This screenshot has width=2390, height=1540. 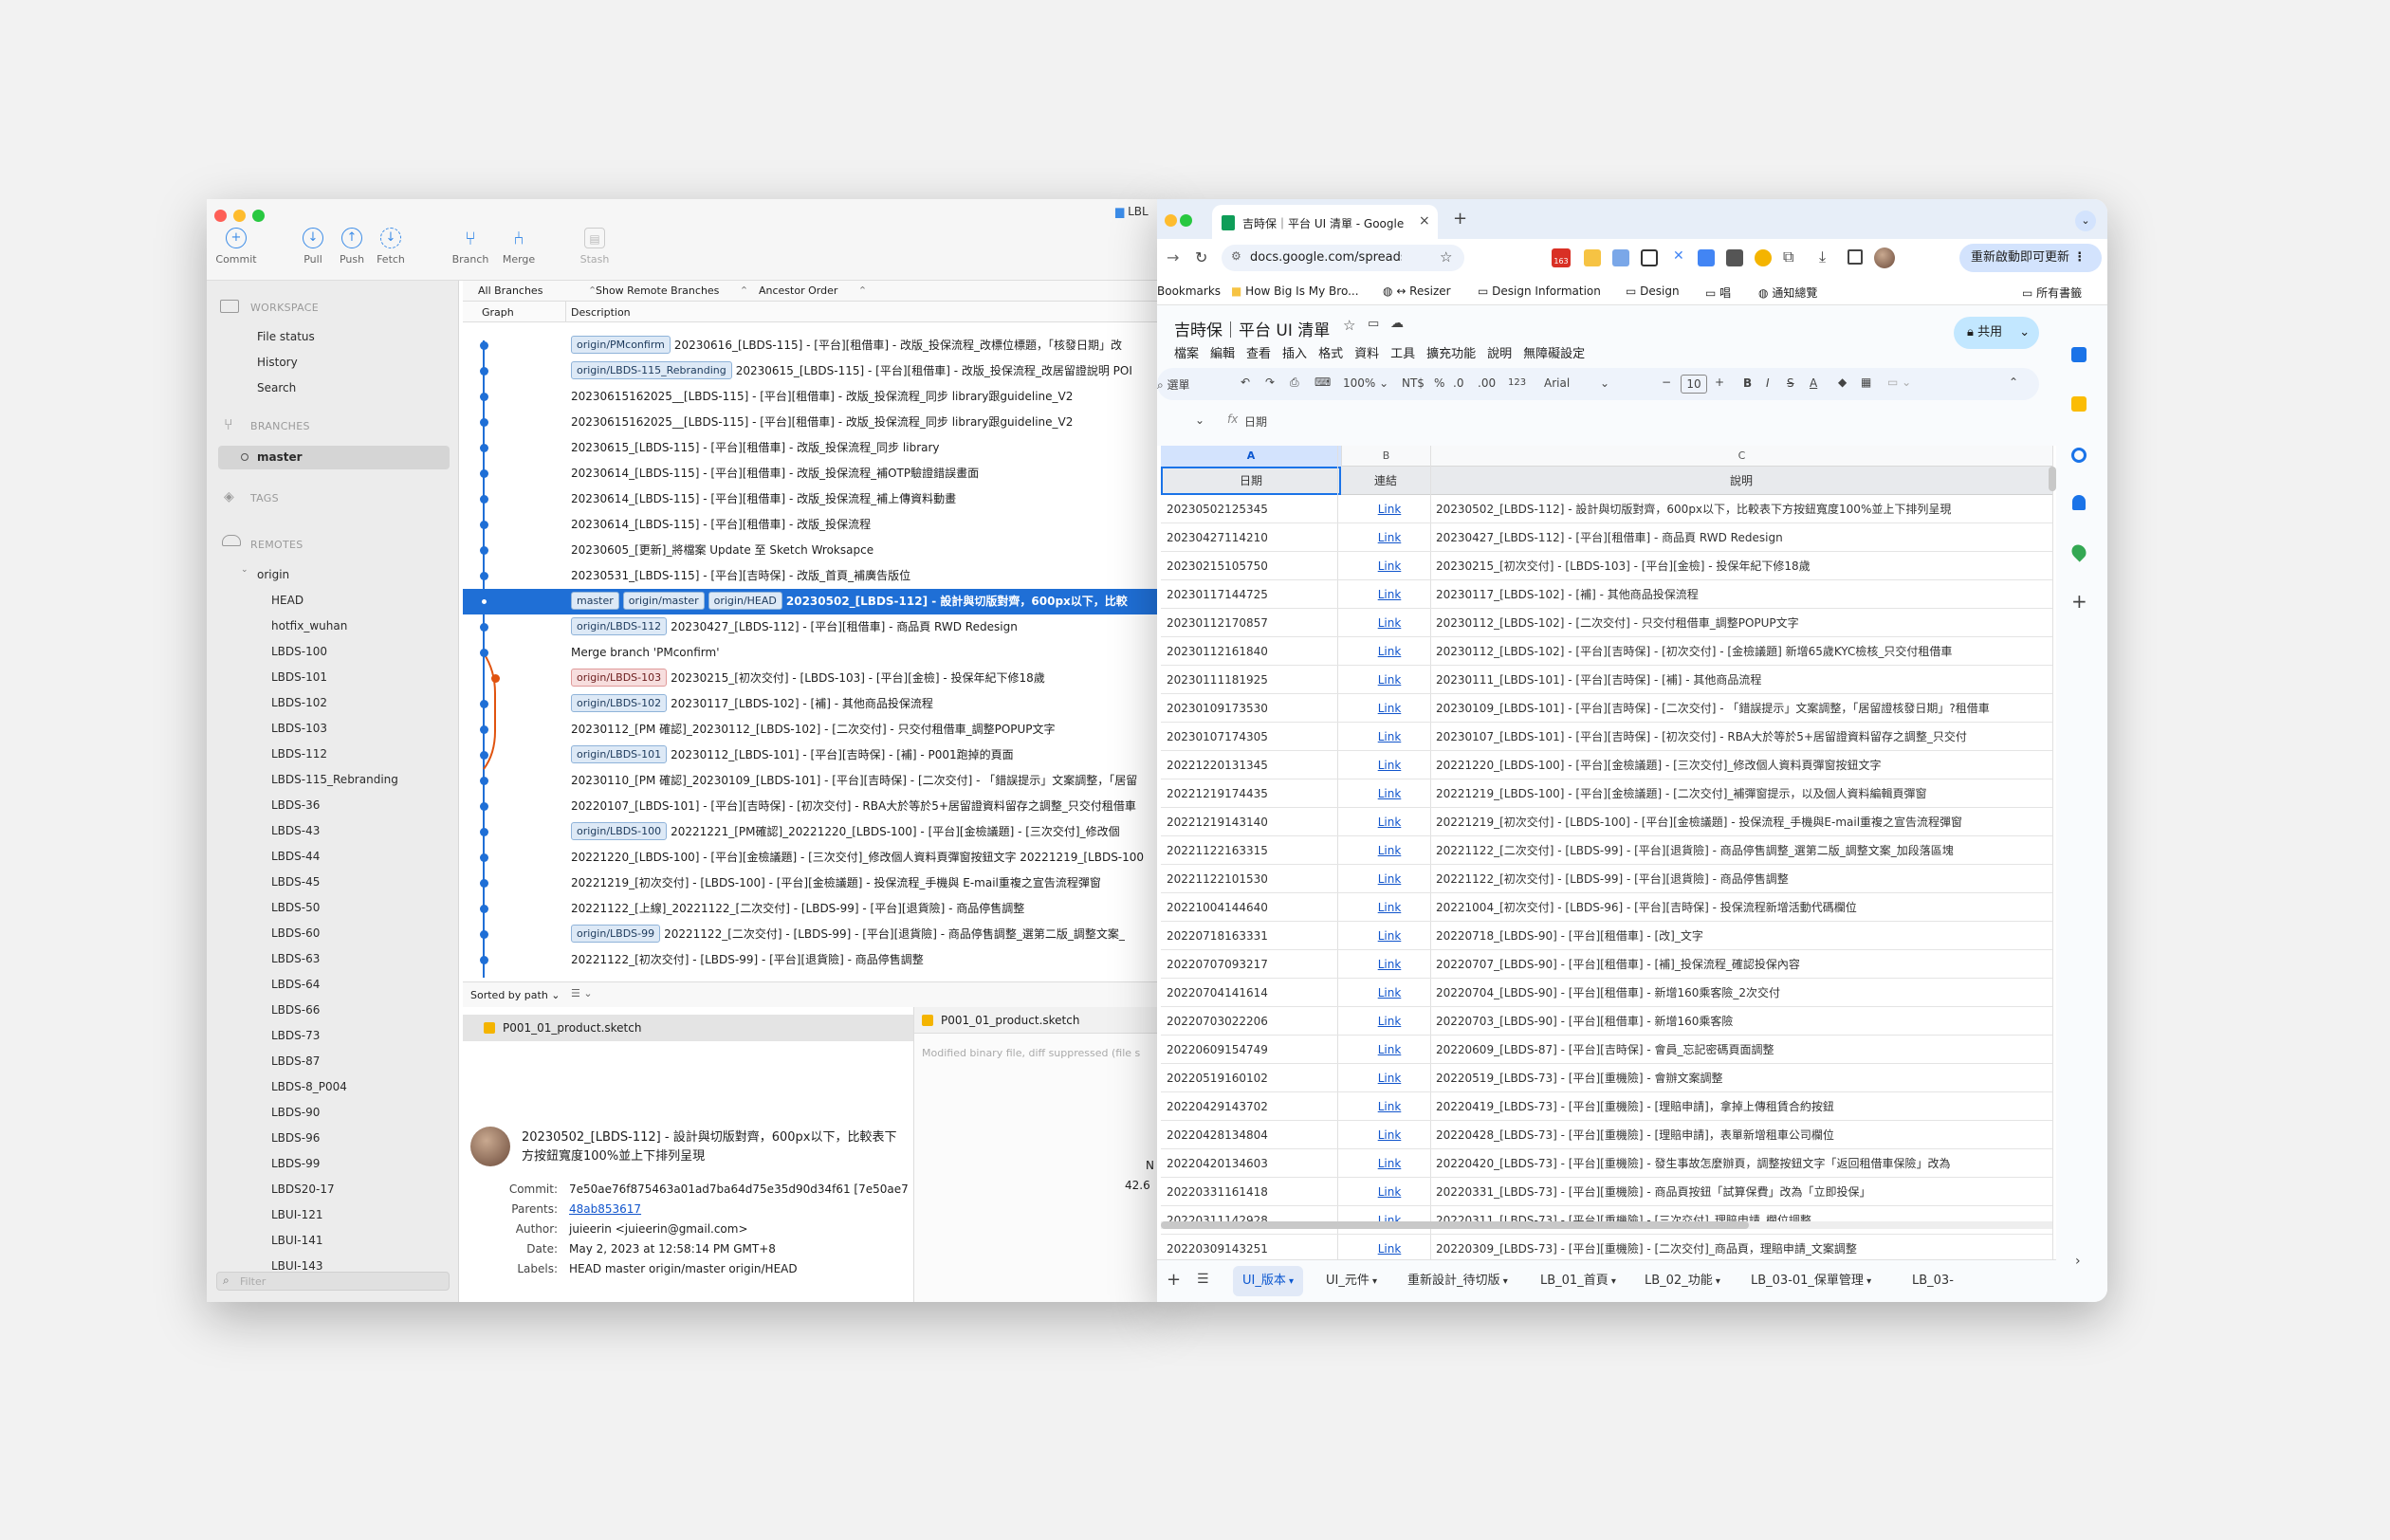 I want to click on italic-button: I, so click(x=1768, y=383).